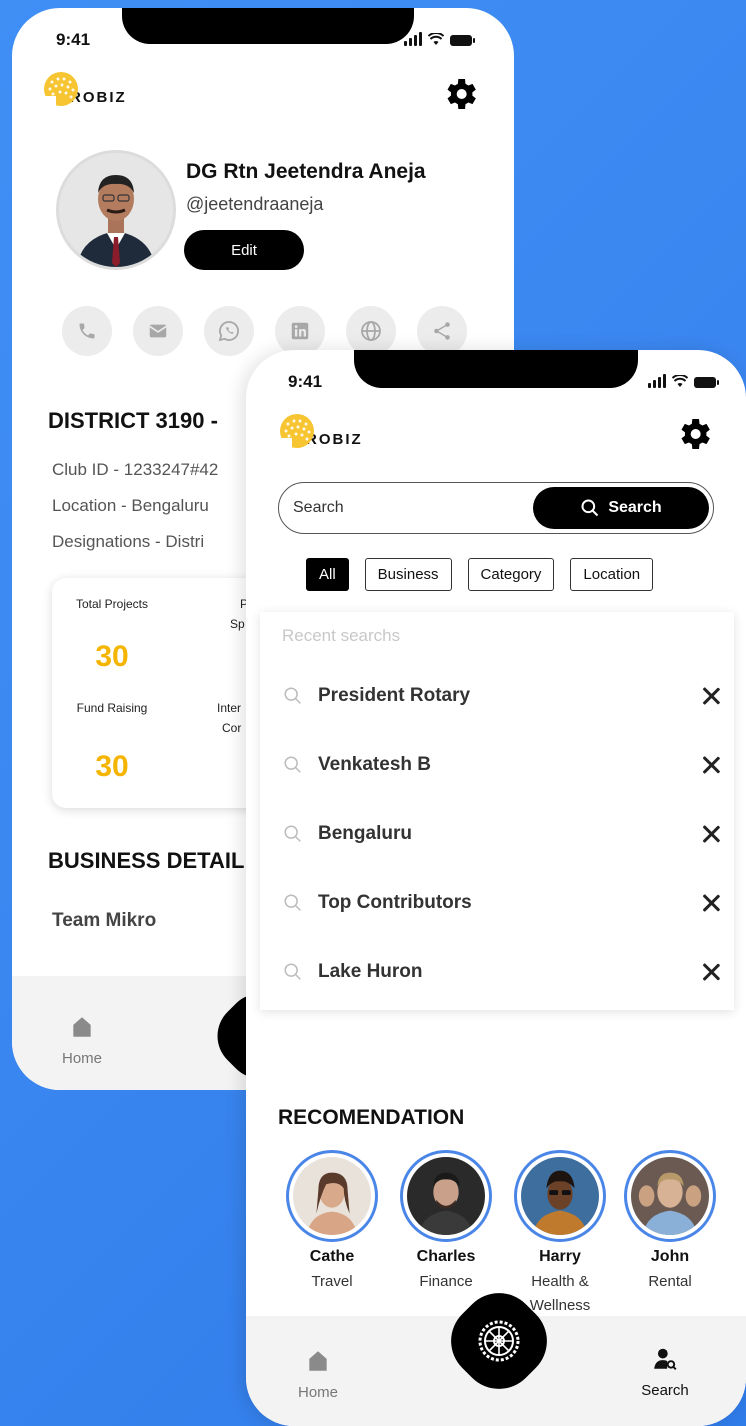 This screenshot has width=746, height=1426. I want to click on rotary-wheel-icon, so click(499, 1341).